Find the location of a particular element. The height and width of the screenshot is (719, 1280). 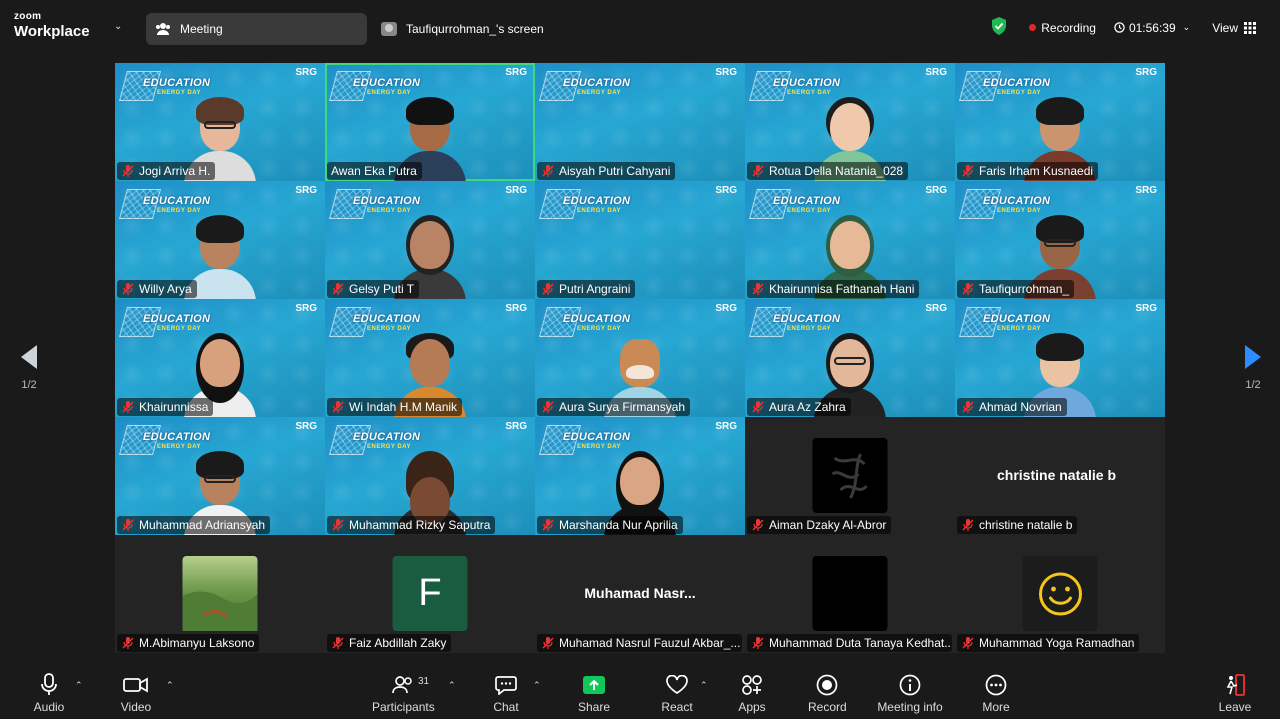

video-tile: EDUCATION ENERGY DAY SRG Ahmad Novrian is located at coordinates (1060, 358).